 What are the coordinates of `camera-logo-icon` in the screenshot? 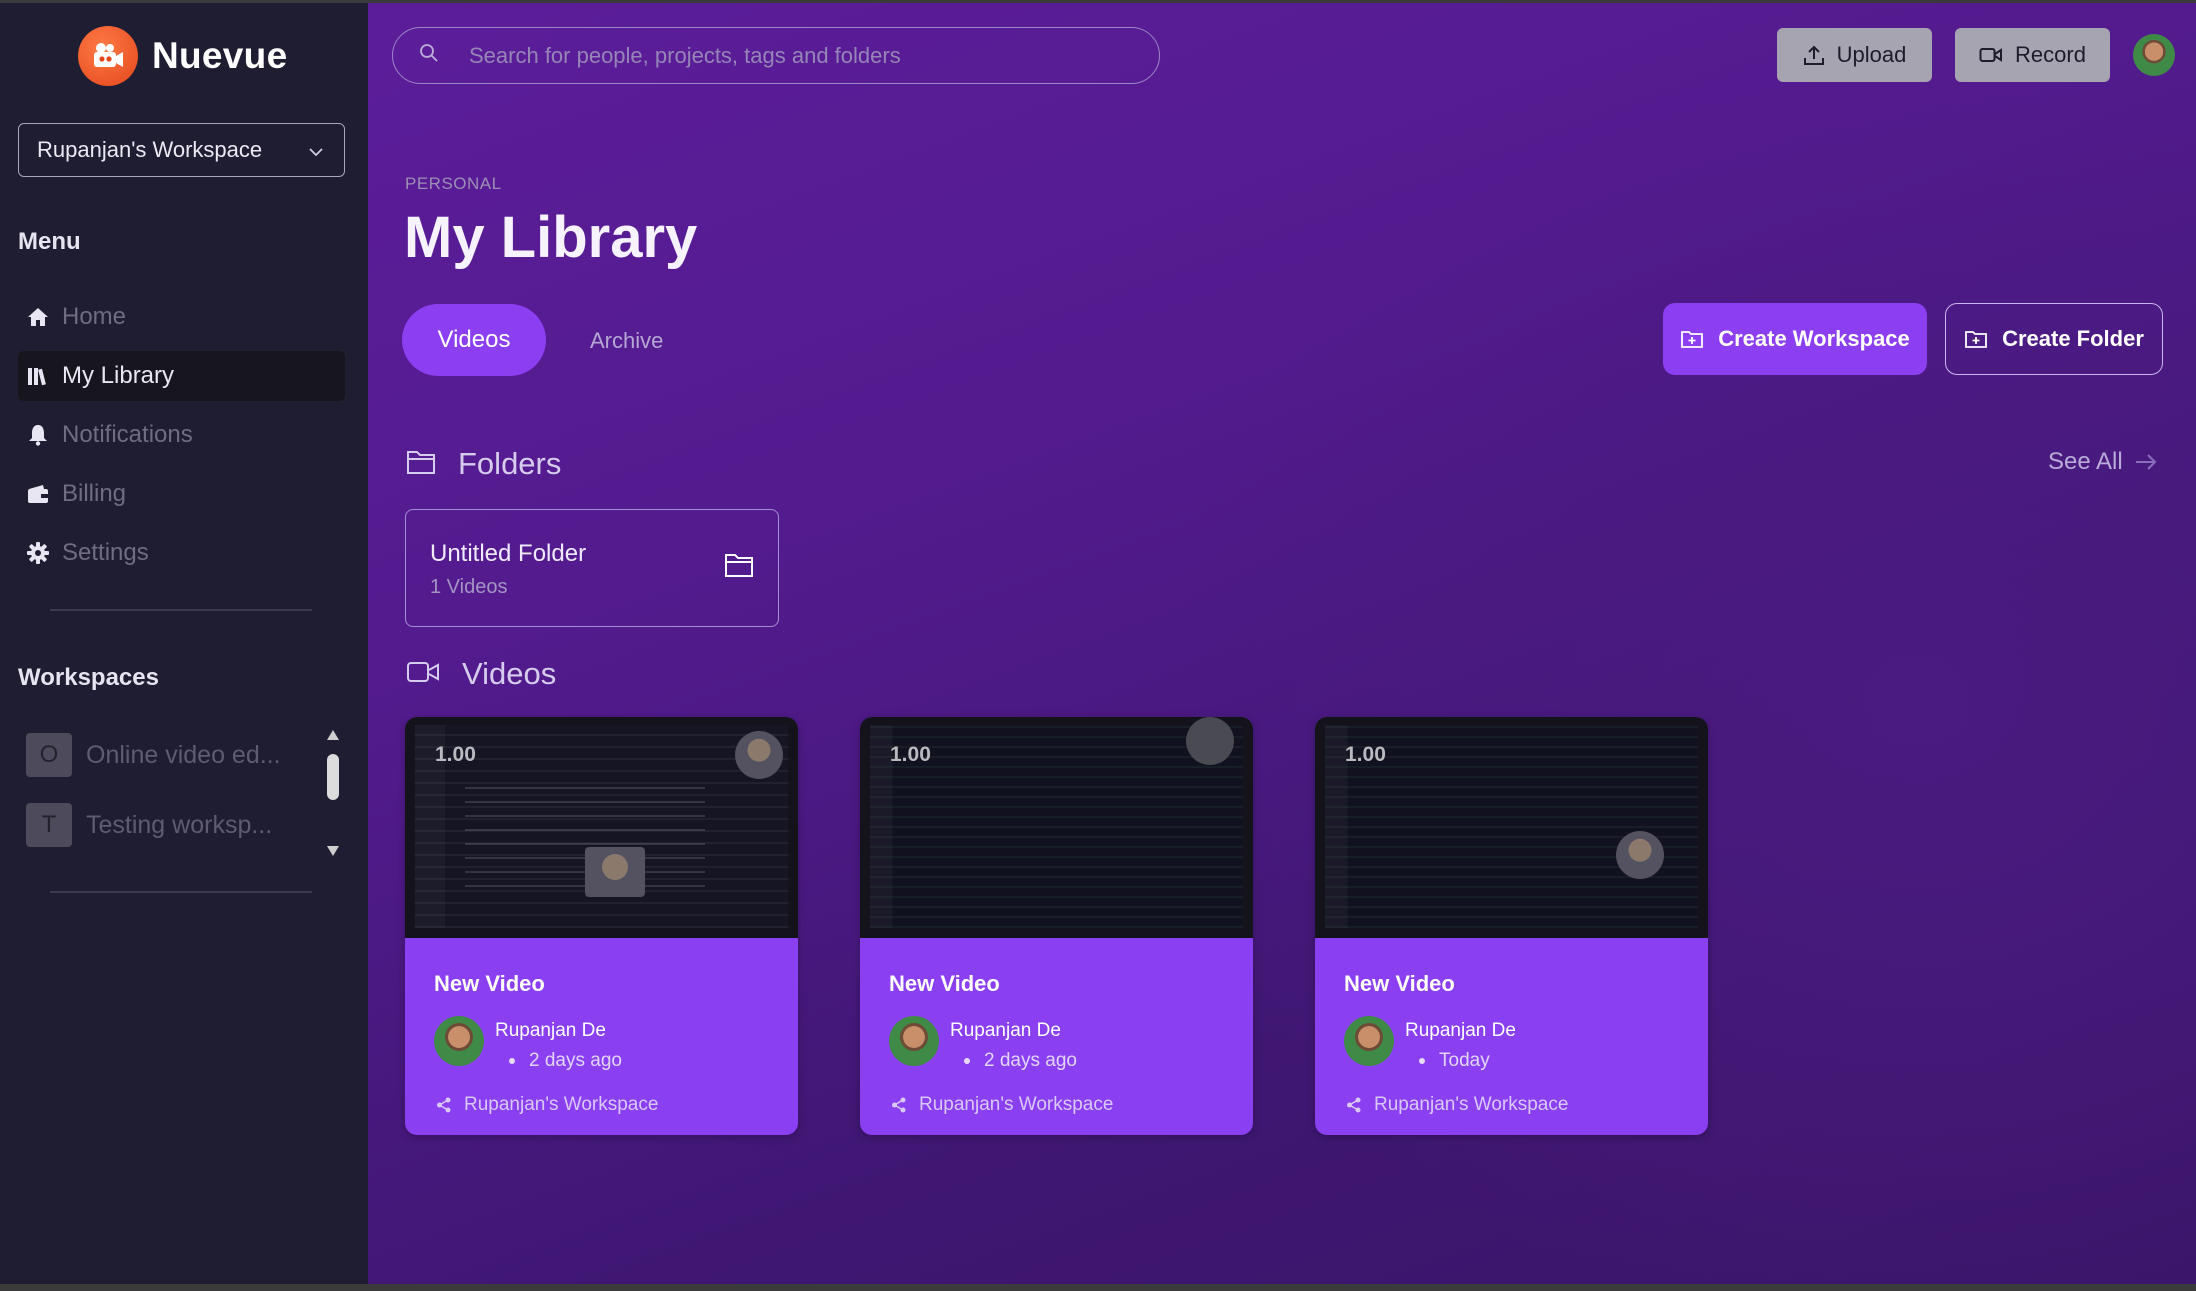 It's located at (108, 56).